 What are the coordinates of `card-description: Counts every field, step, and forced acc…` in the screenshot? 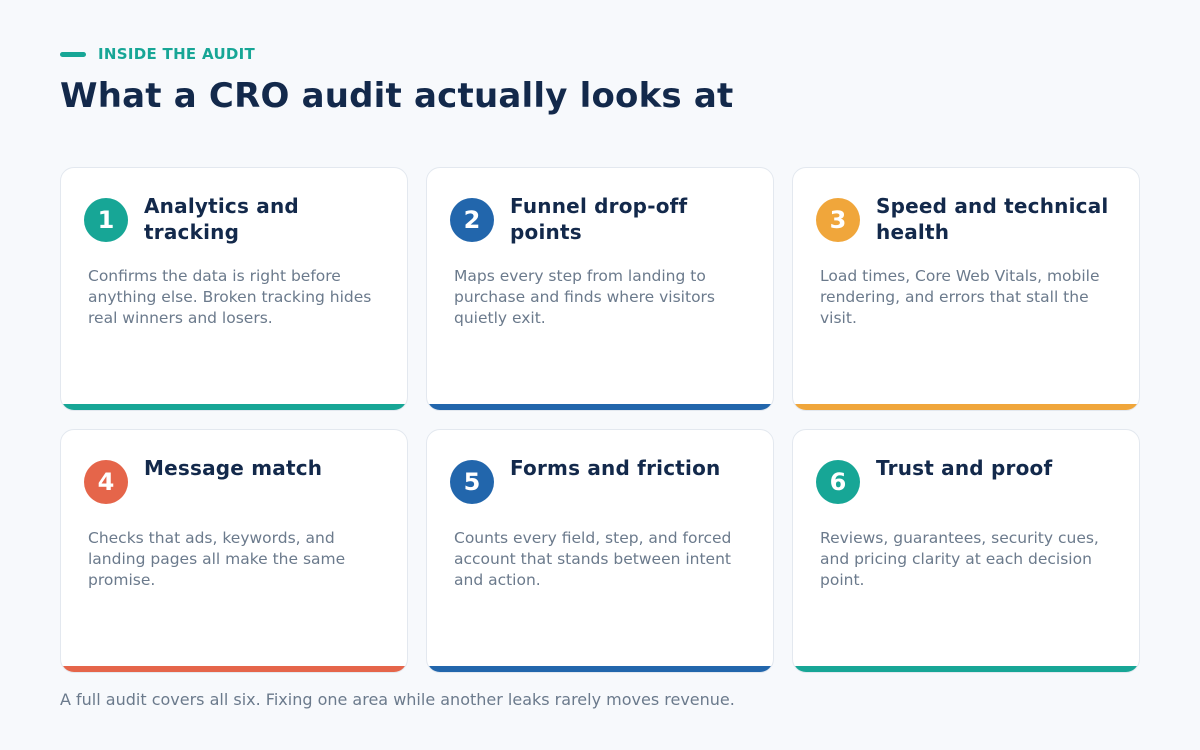 It's located at (593, 559).